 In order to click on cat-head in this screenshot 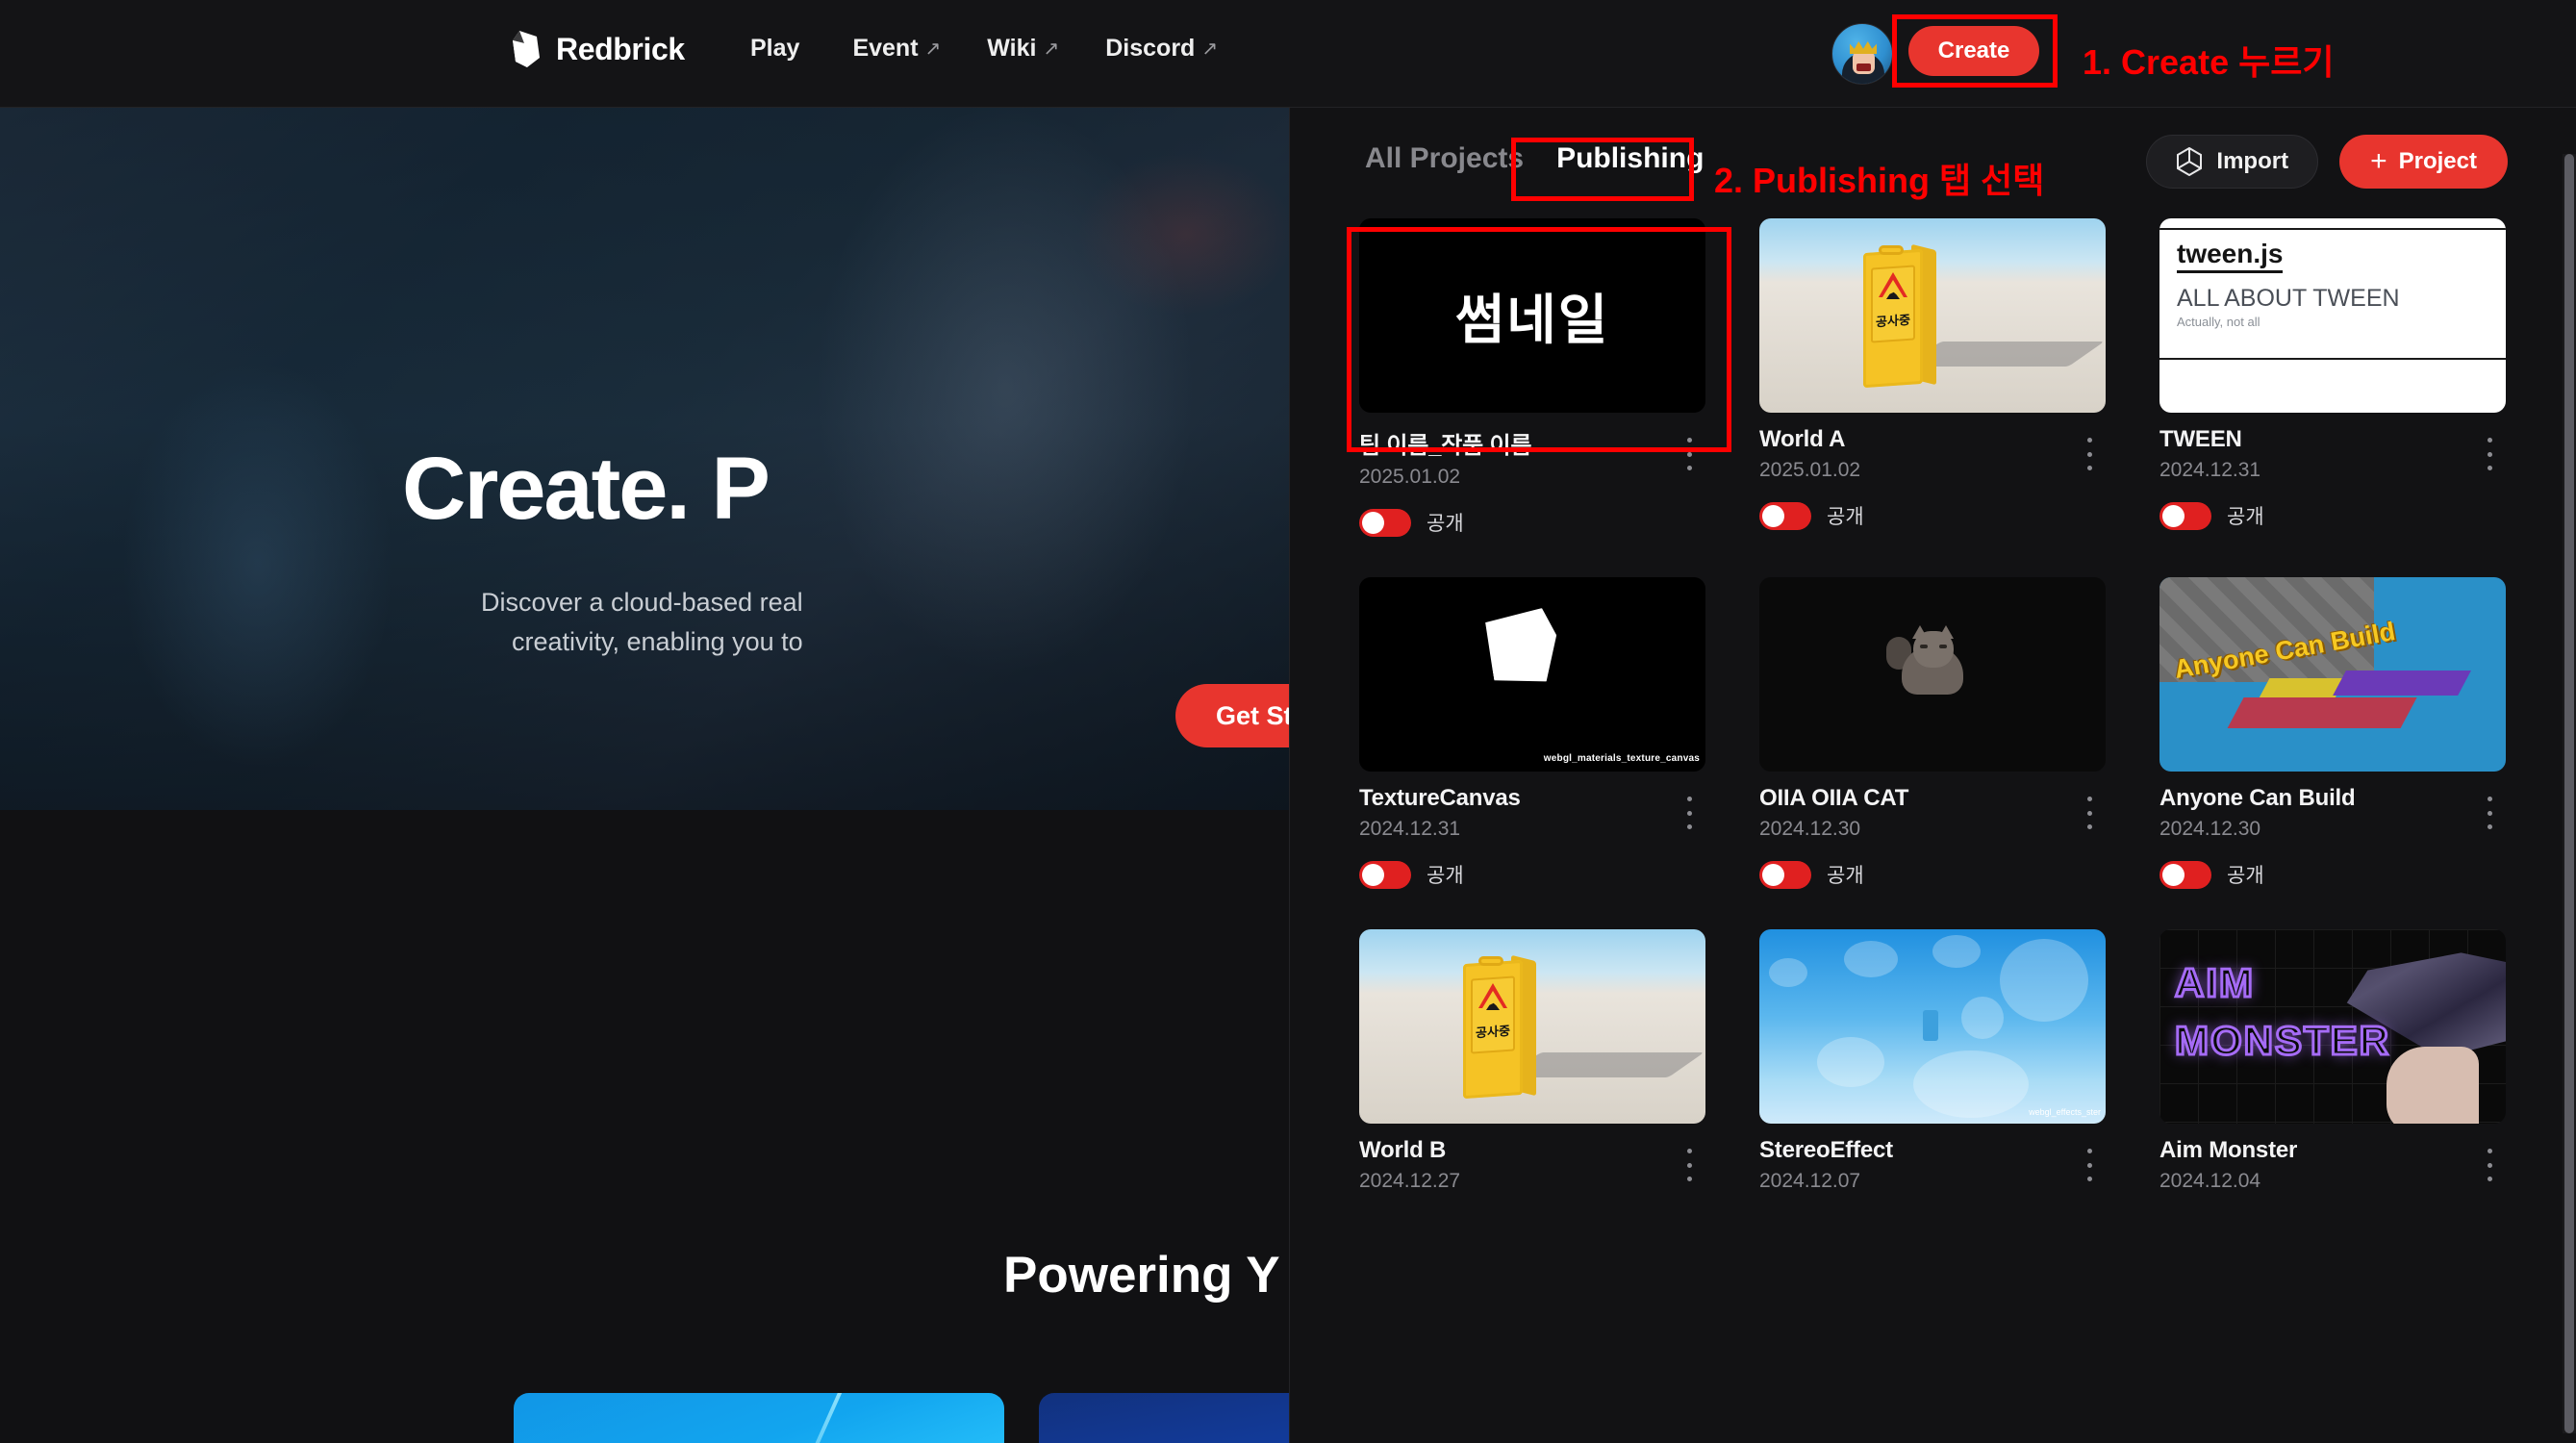, I will do `click(1934, 649)`.